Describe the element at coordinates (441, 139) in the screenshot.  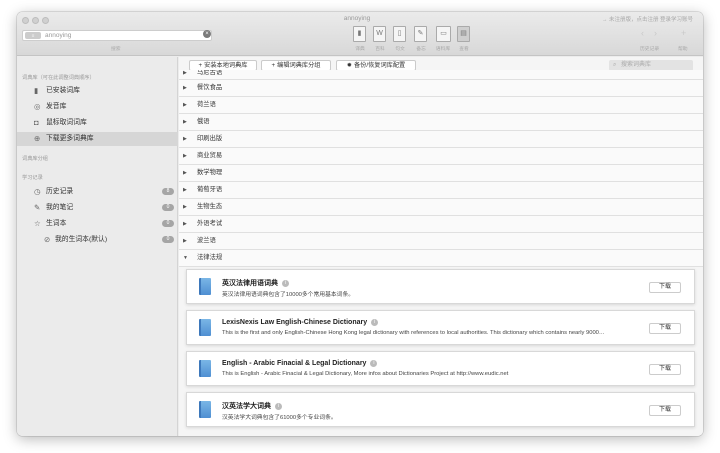
I see `category-row: ▶ 印刷出版` at that location.